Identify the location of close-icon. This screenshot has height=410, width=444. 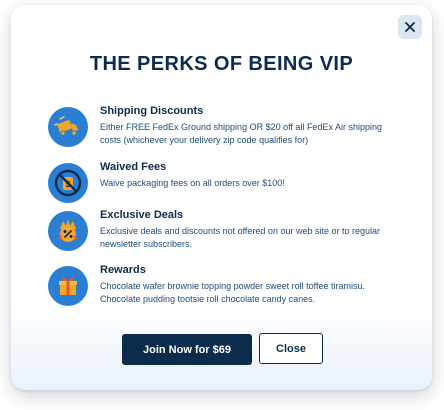
(410, 27).